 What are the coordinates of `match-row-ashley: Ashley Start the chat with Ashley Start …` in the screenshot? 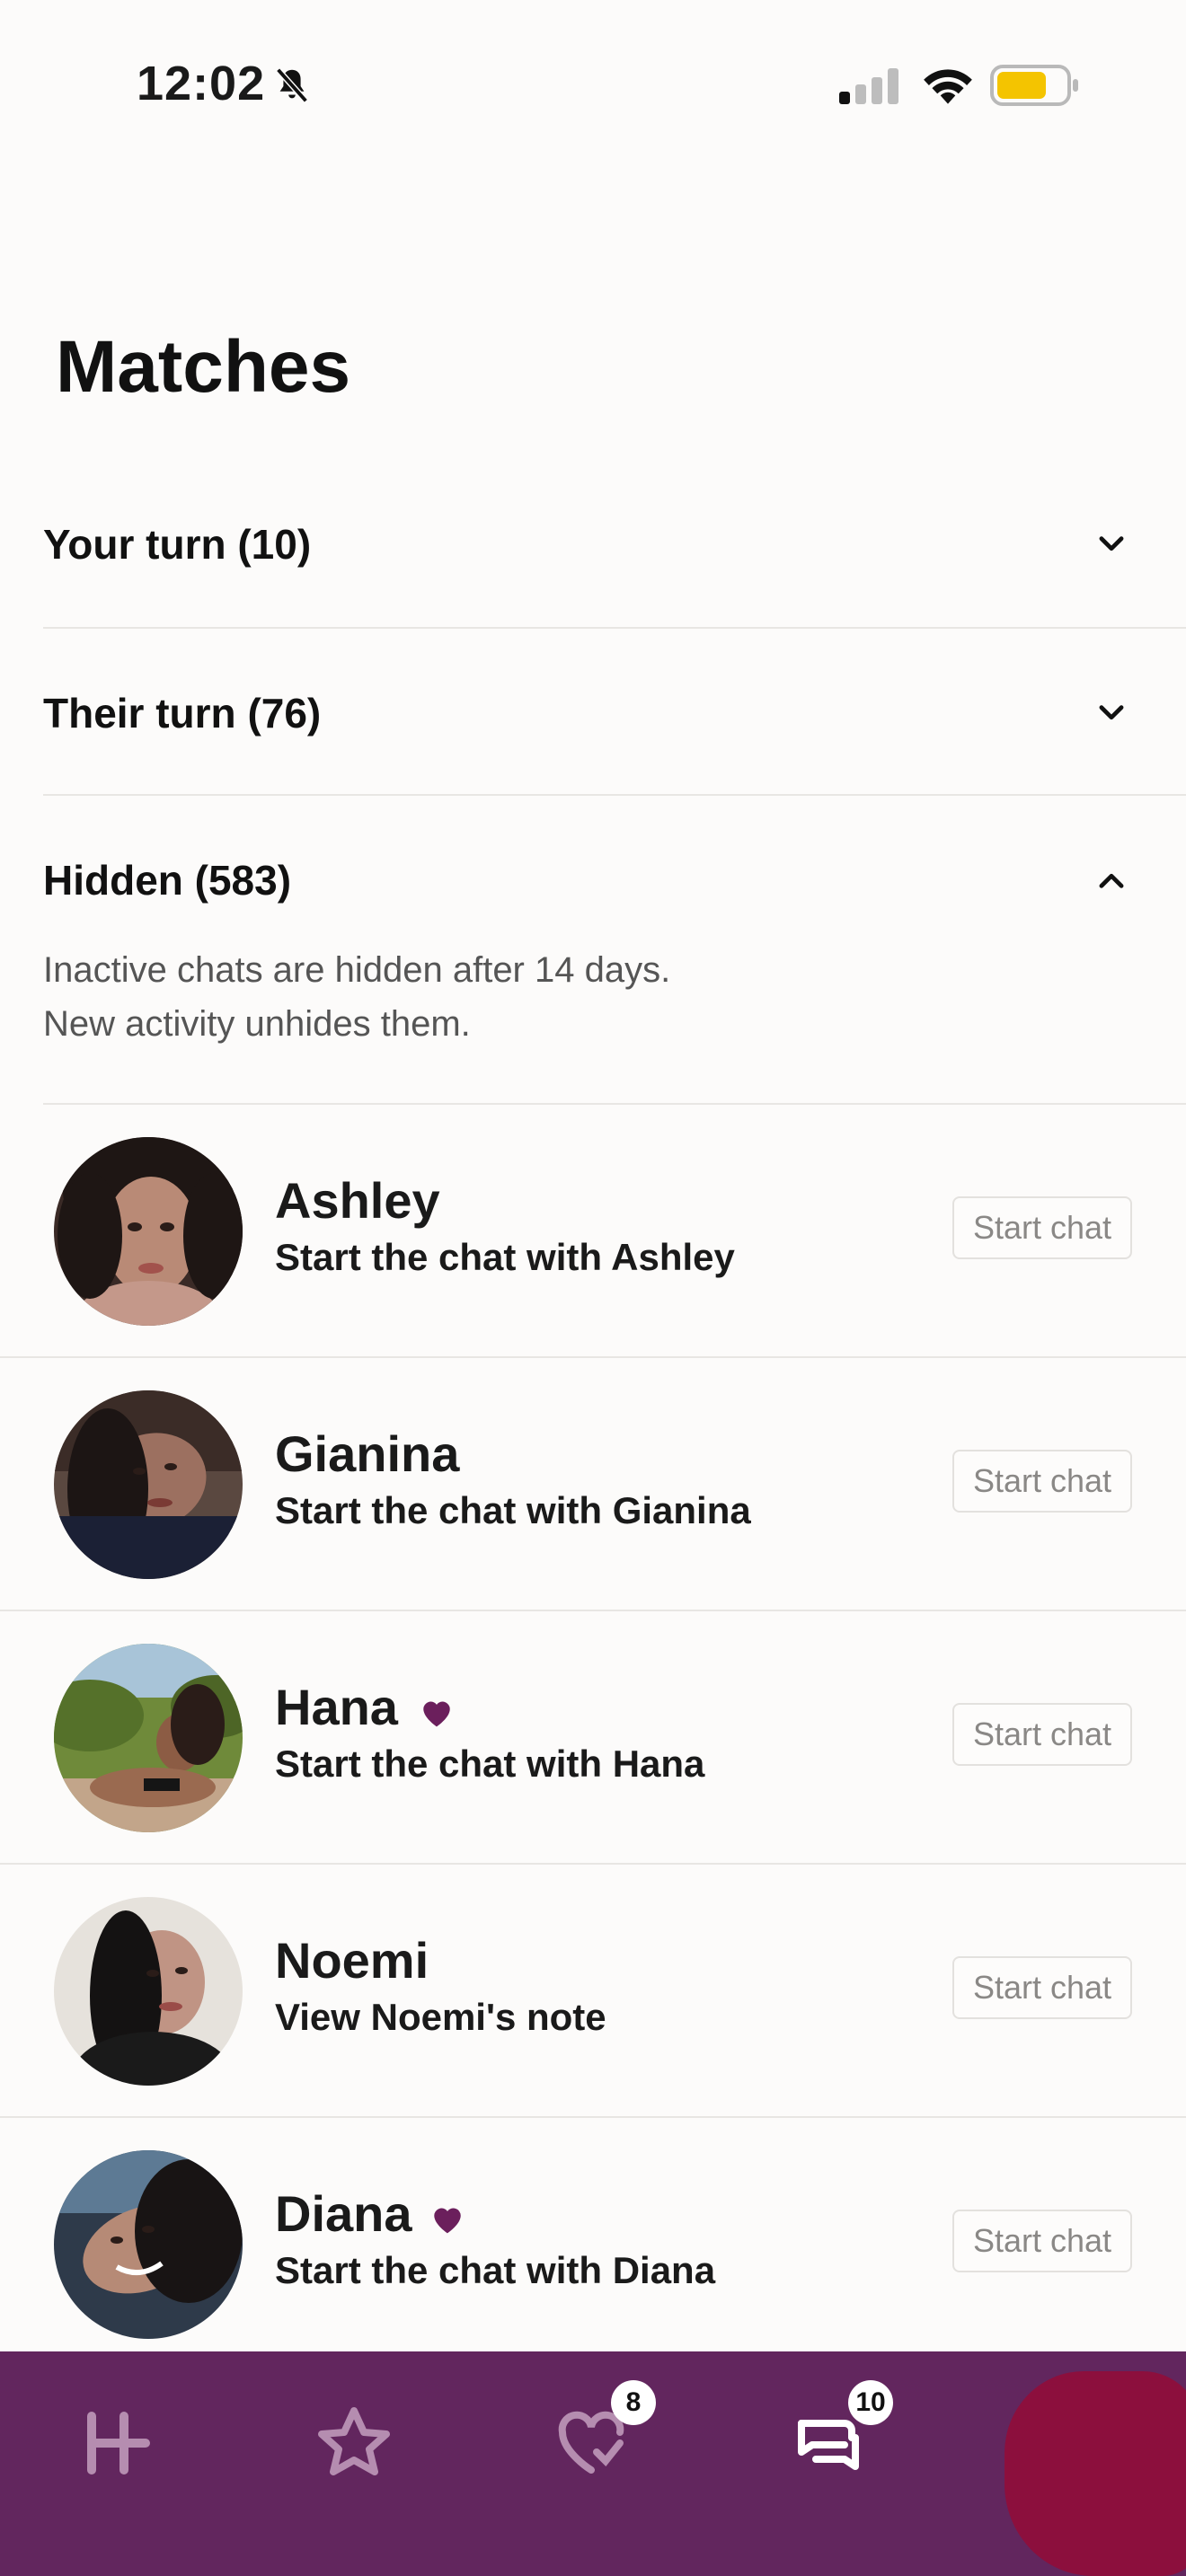 It's located at (593, 1233).